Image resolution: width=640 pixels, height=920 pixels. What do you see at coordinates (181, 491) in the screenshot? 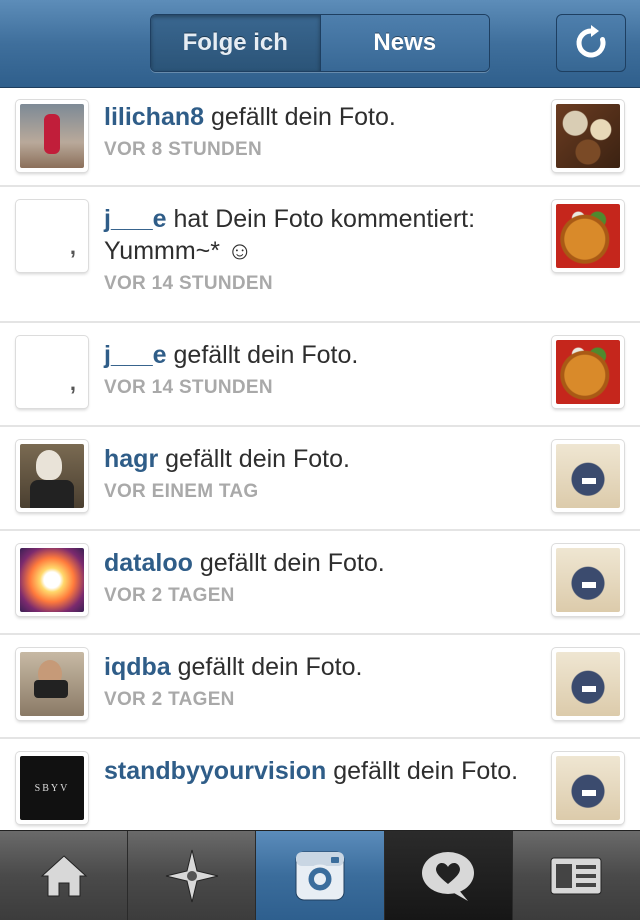
I see `timestamp: VOR EINEM TAG` at bounding box center [181, 491].